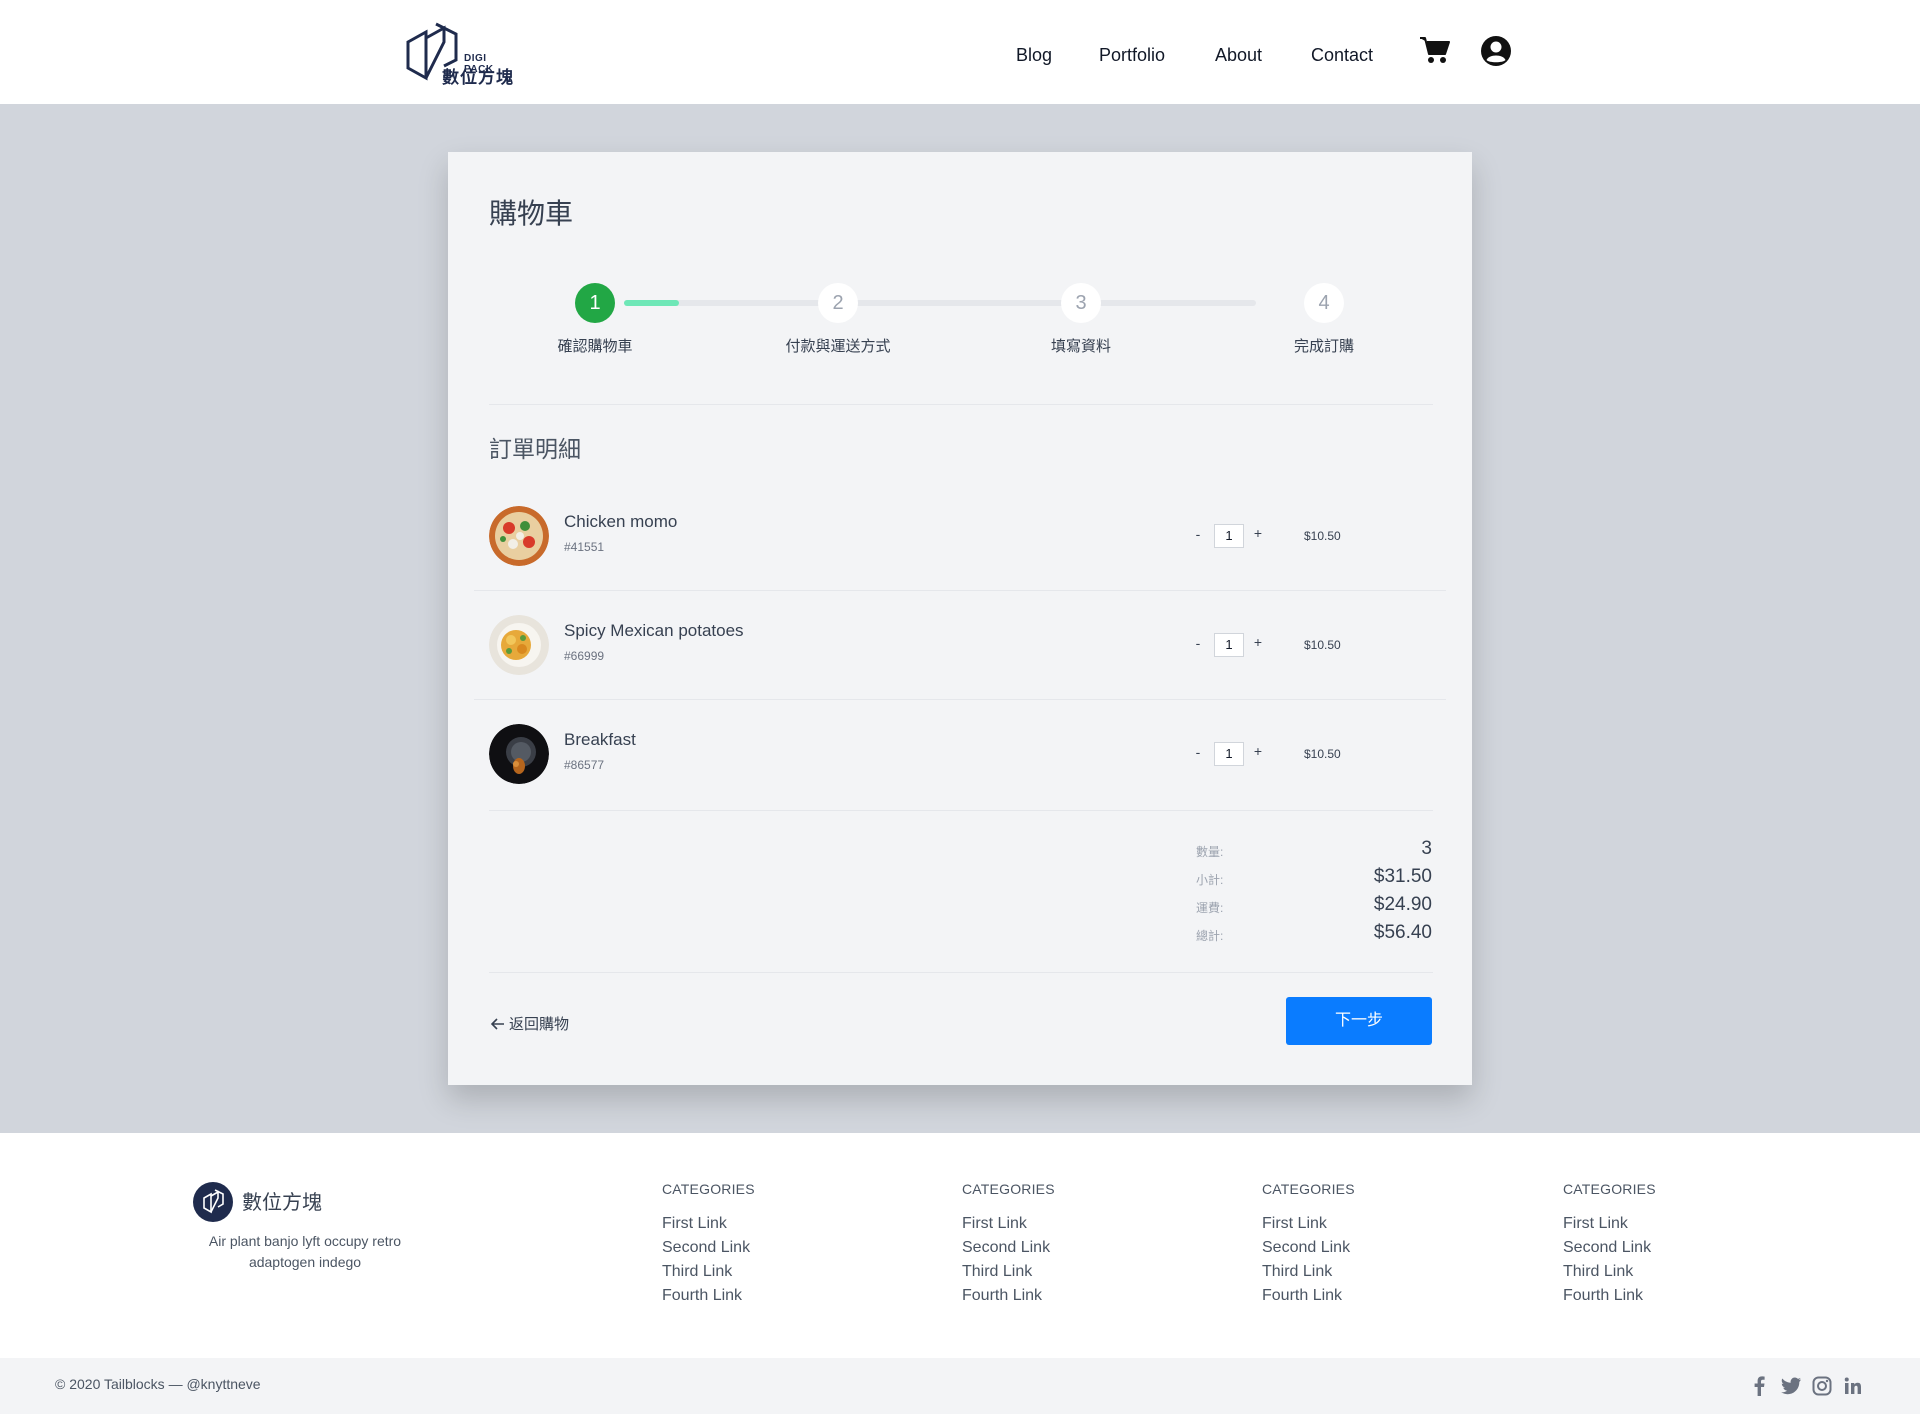 This screenshot has height=1414, width=1920. I want to click on order-details-title: 訂單明細, so click(535, 449).